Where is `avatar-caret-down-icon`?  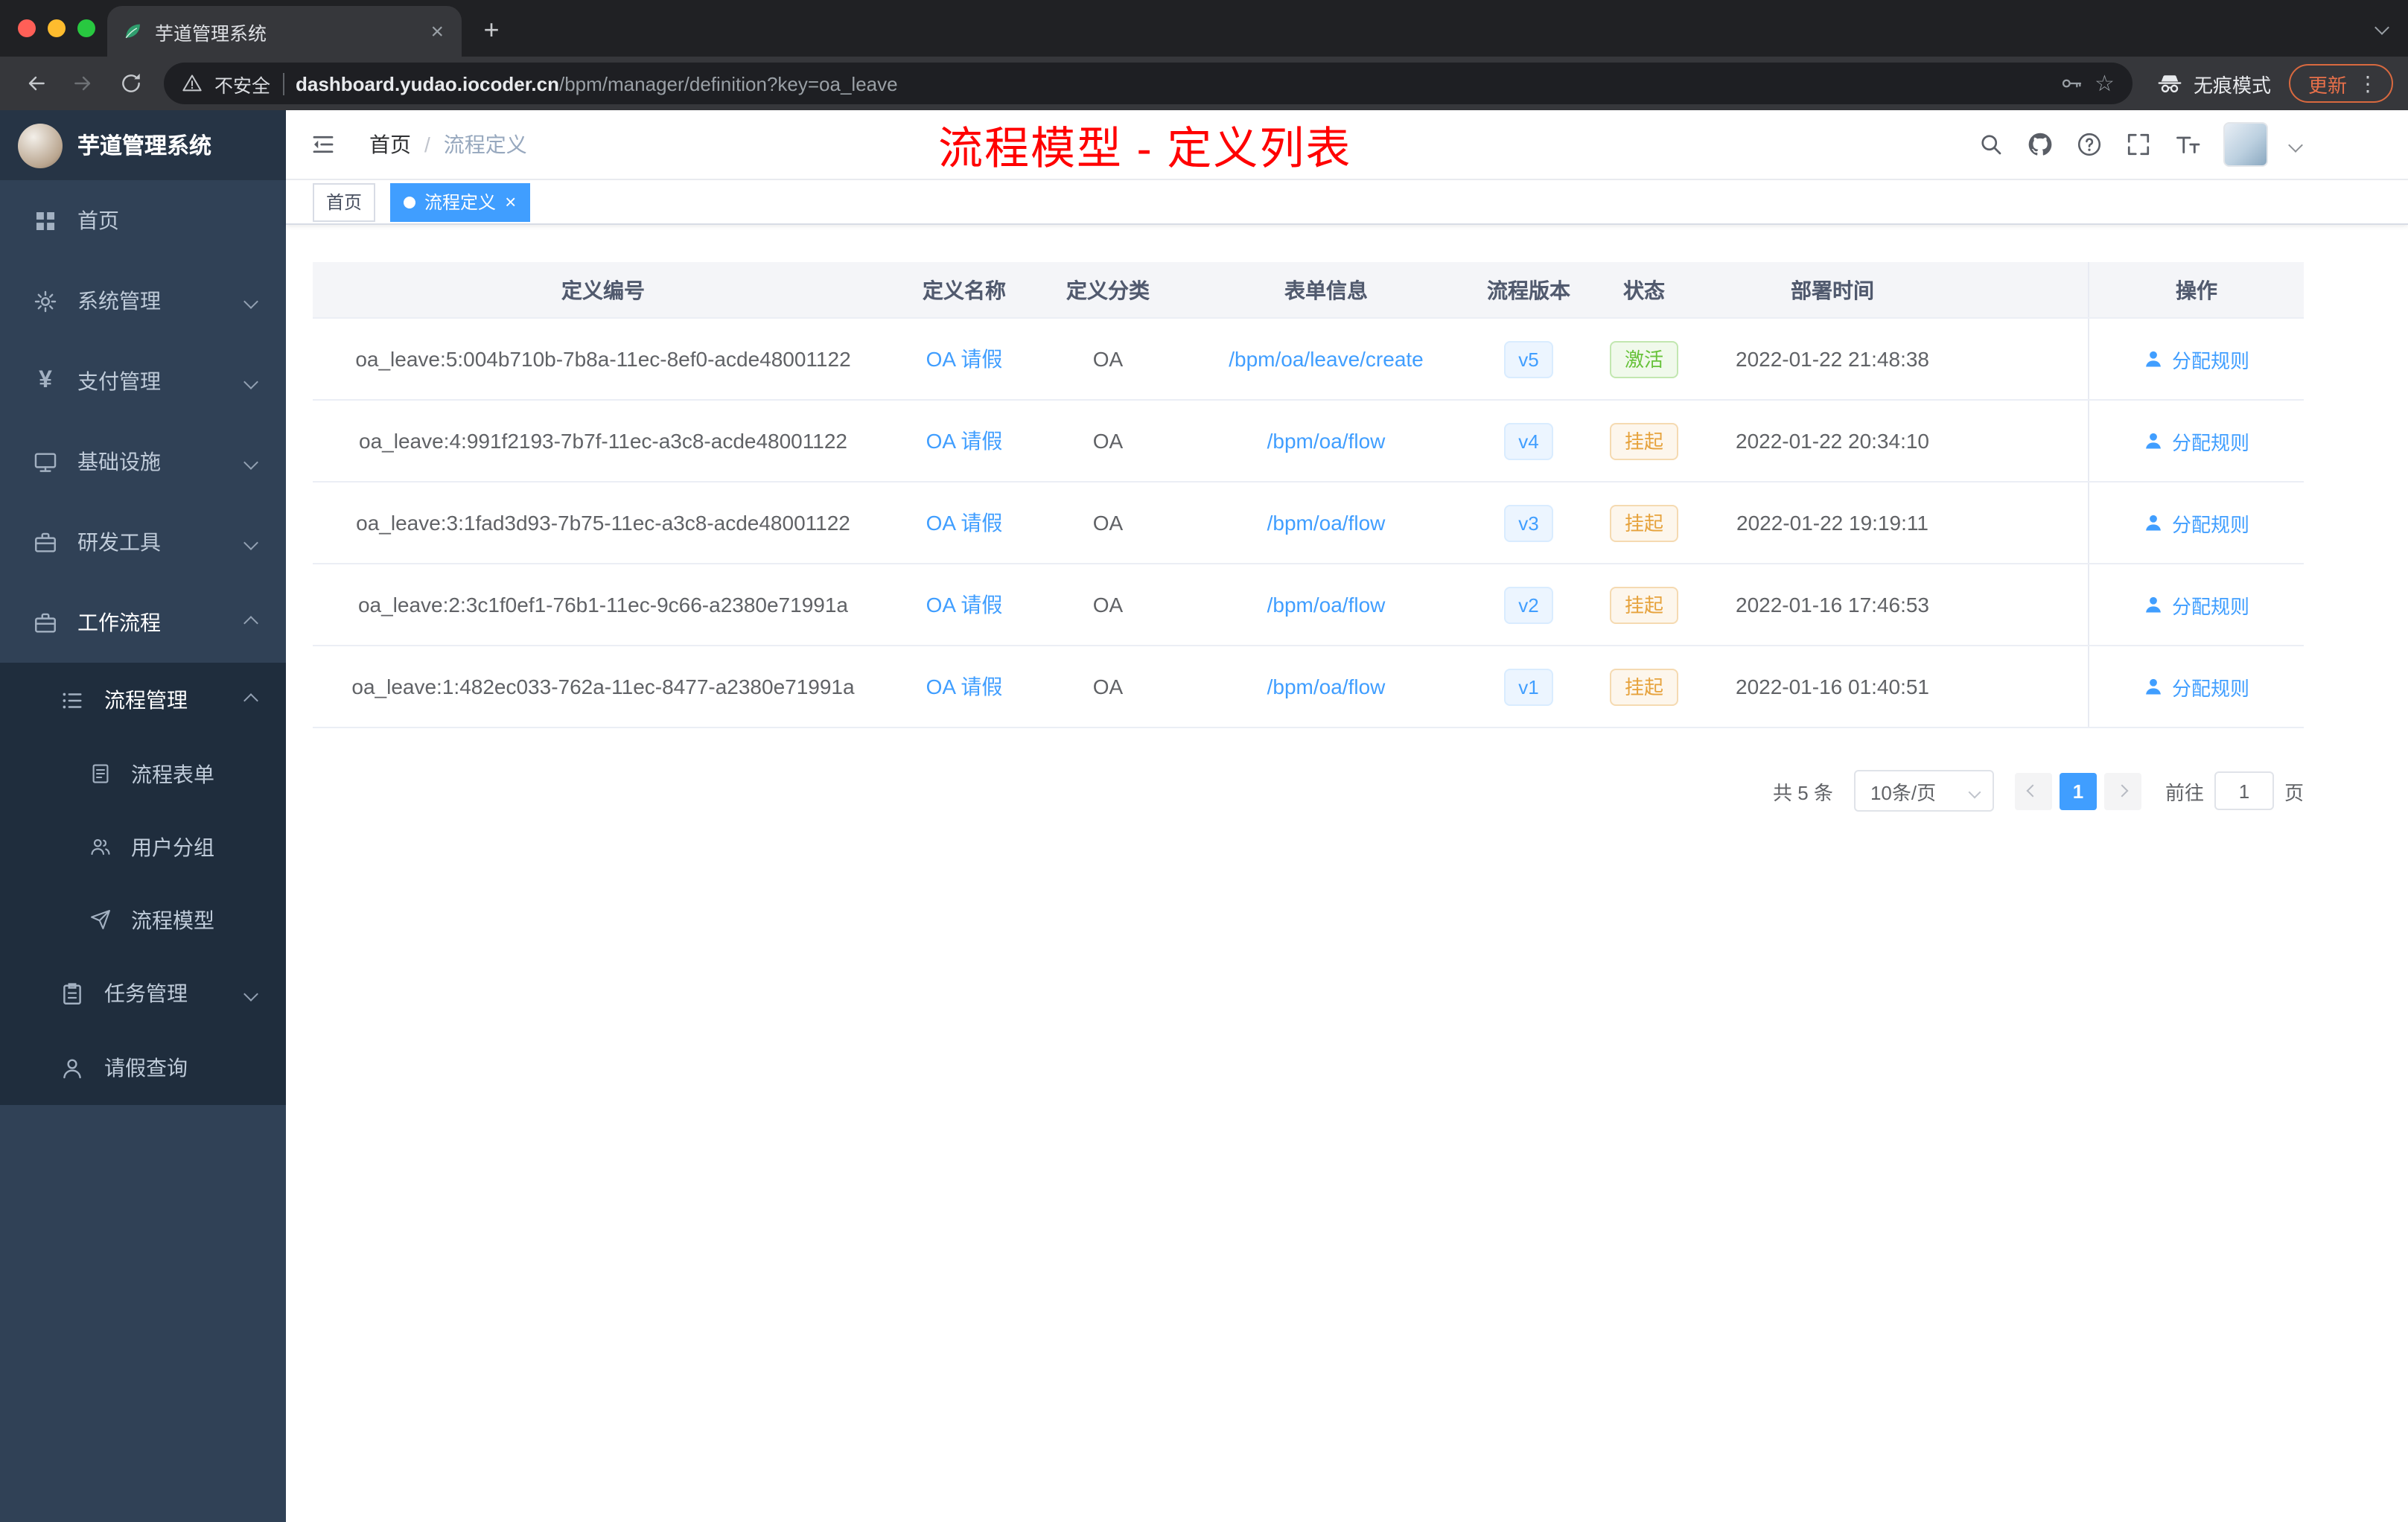 avatar-caret-down-icon is located at coordinates (2295, 144).